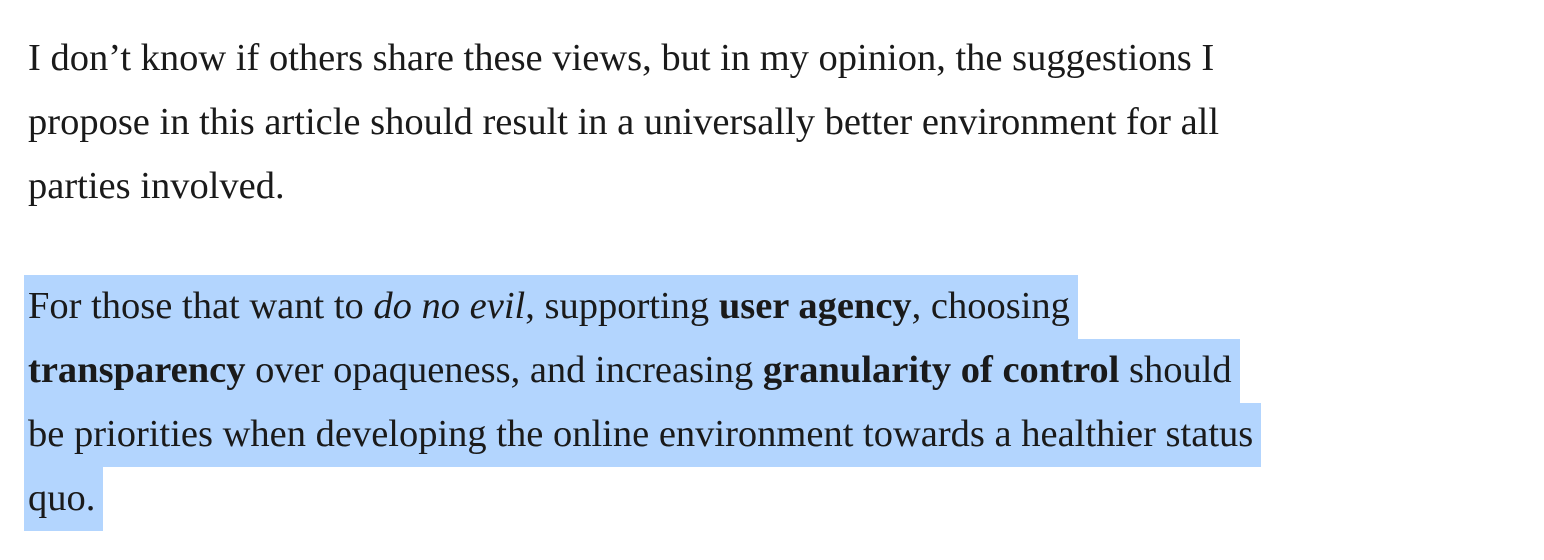 Image resolution: width=1544 pixels, height=560 pixels. What do you see at coordinates (449, 306) in the screenshot?
I see `emphasis-text: do no evil` at bounding box center [449, 306].